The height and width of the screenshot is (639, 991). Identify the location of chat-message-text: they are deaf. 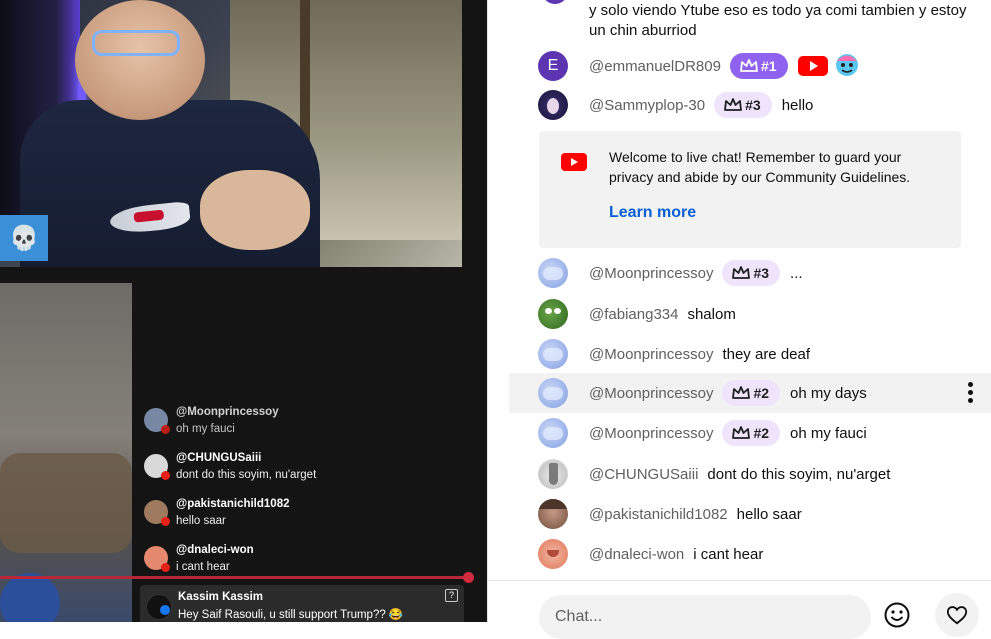
(766, 354).